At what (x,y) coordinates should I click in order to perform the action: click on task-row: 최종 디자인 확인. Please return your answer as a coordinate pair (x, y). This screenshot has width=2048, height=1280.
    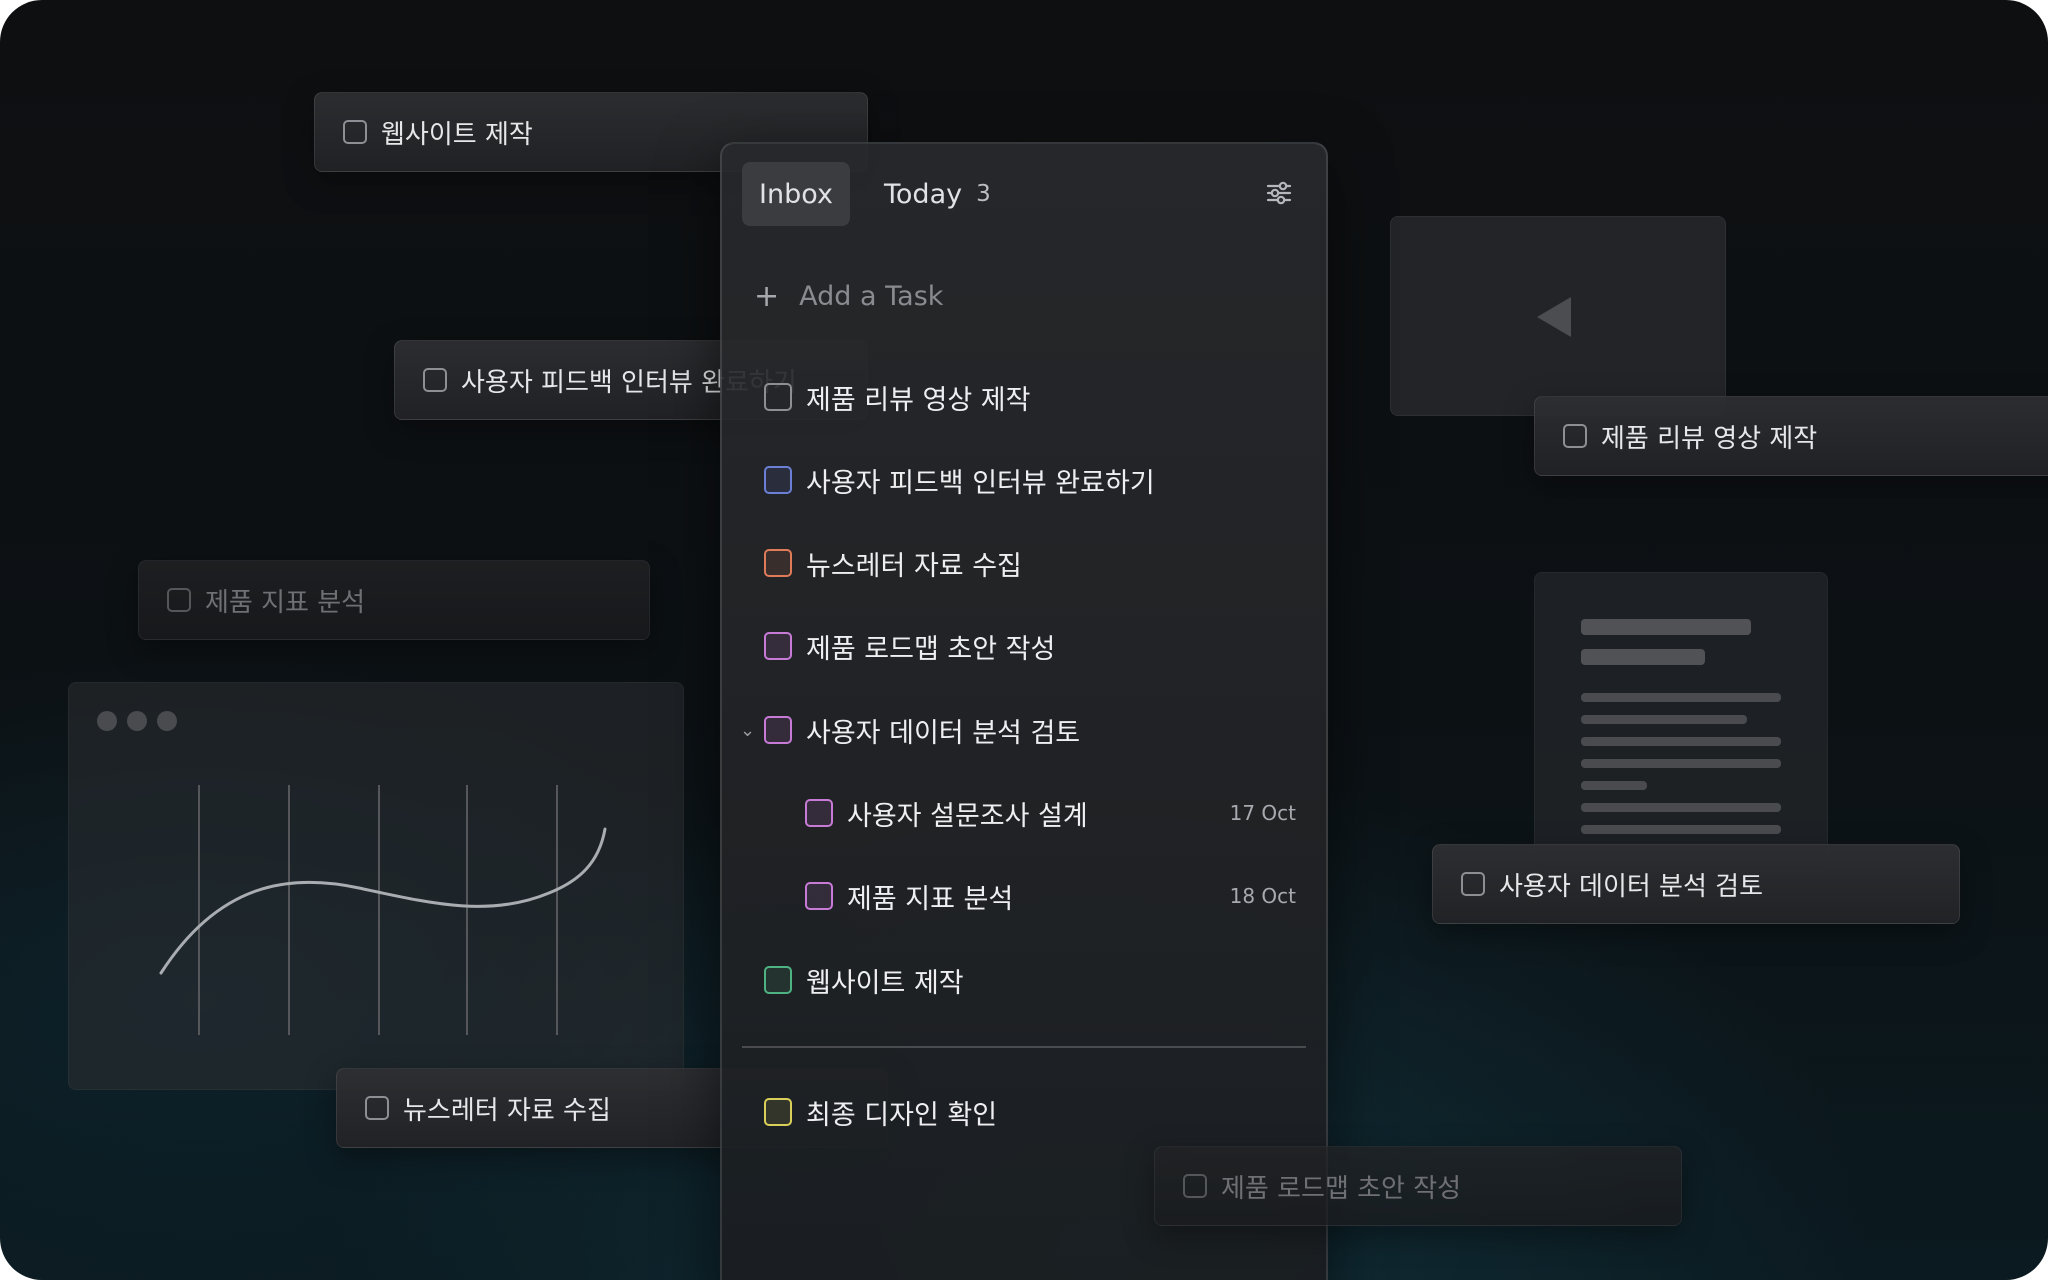
    Looking at the image, I should click on (1024, 1112).